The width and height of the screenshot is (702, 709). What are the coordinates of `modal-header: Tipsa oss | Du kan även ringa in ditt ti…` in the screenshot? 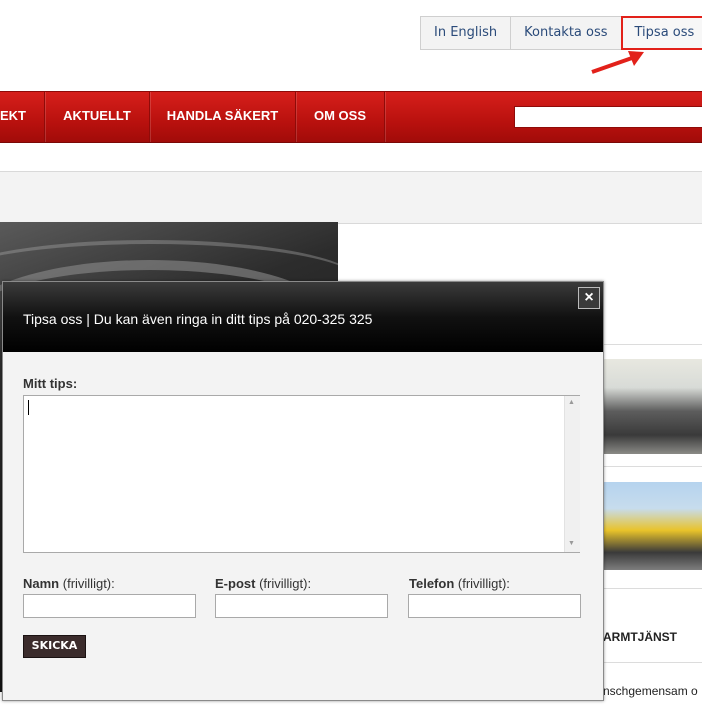 It's located at (303, 317).